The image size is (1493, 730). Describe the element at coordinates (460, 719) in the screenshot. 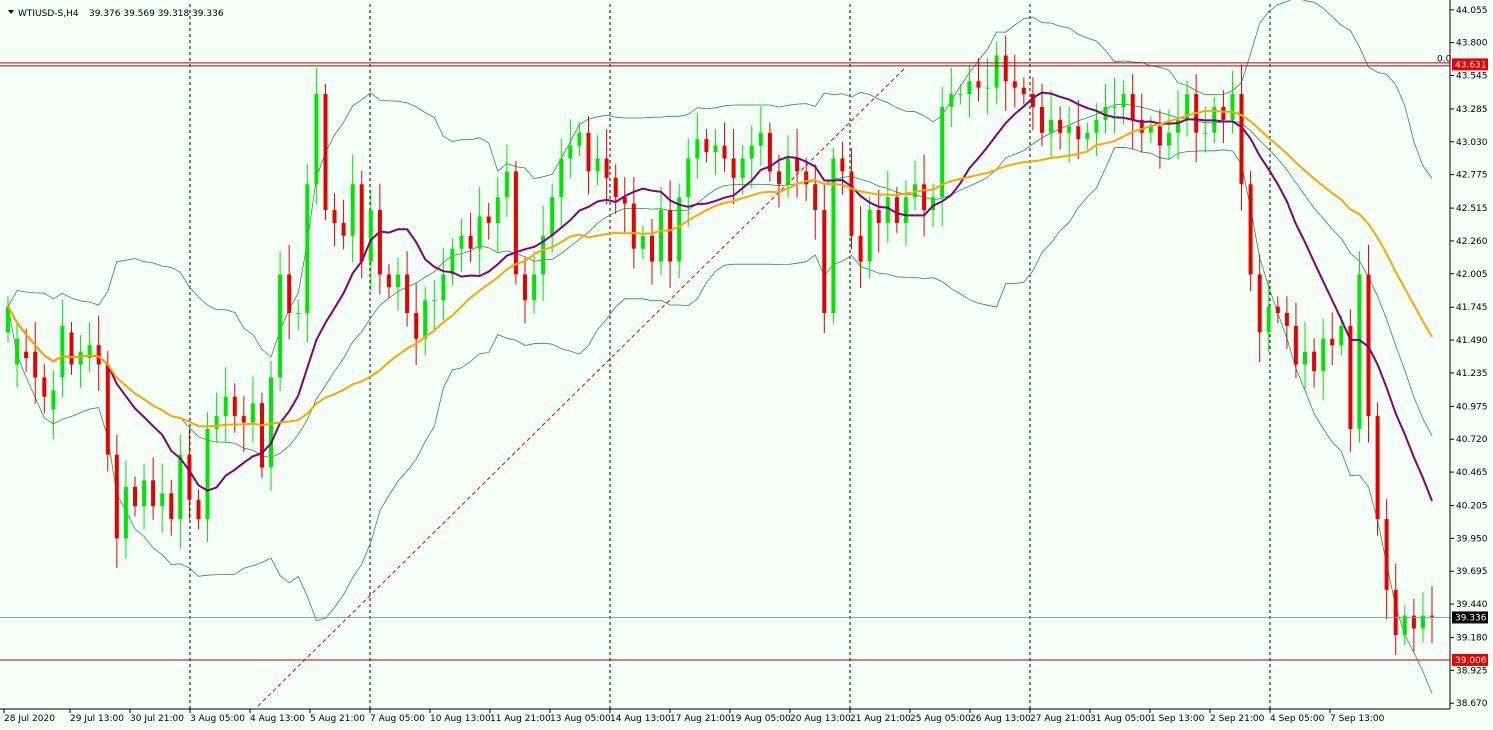

I see `x-tick-label: 10 Aug 13:00` at that location.